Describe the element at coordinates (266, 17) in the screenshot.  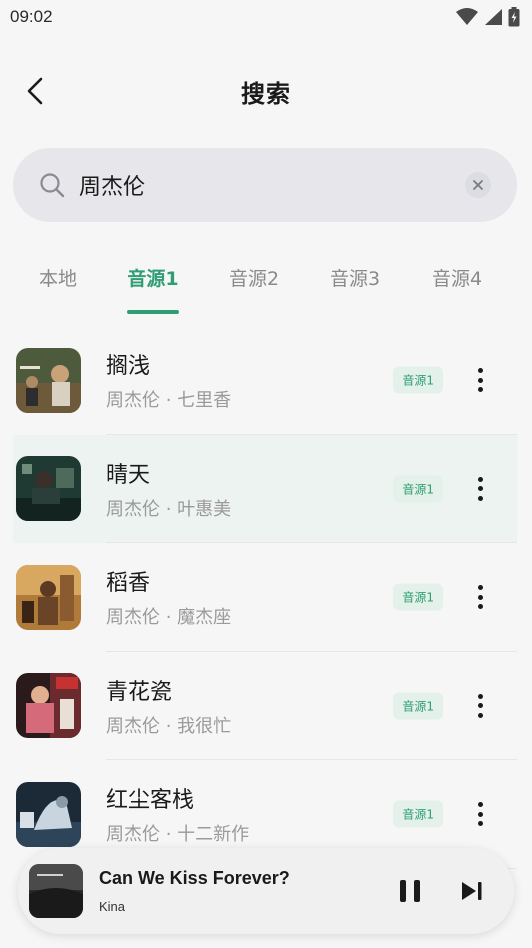
I see `status-bar: 09:02` at that location.